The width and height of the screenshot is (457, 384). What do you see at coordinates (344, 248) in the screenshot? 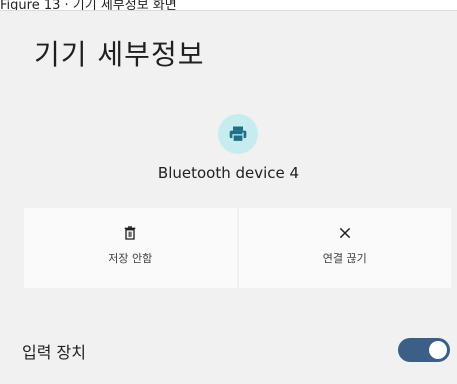
I see `disconnect-button: 연결 끊기` at bounding box center [344, 248].